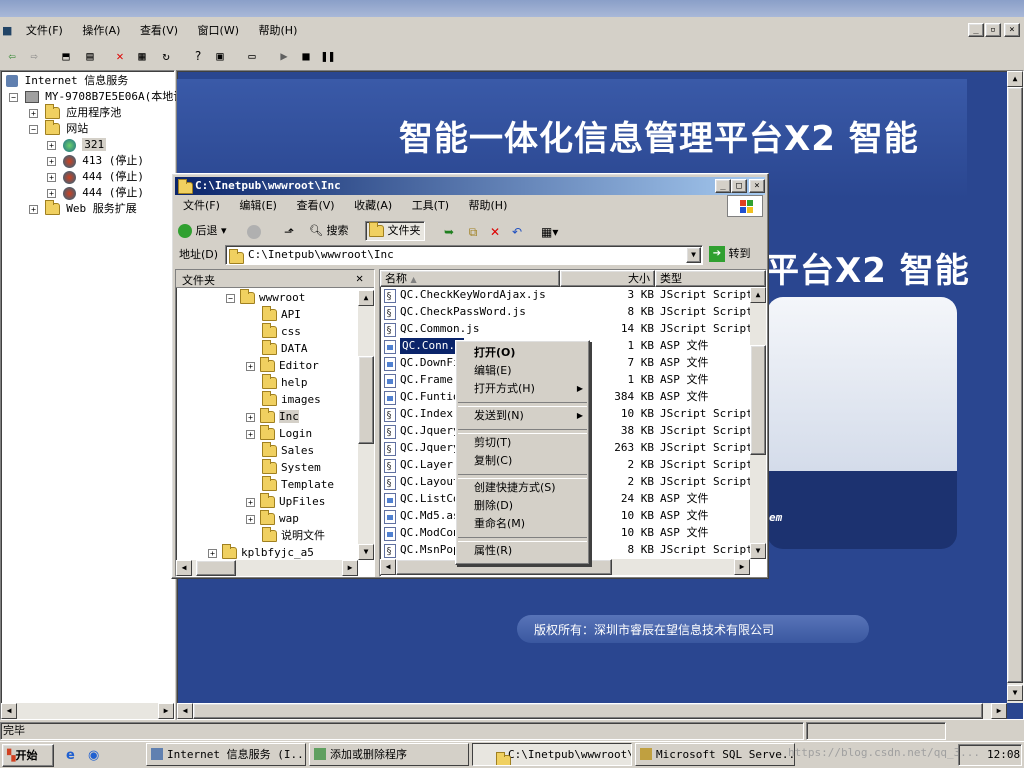  Describe the element at coordinates (395, 231) in the screenshot. I see `folders-button: 文件夹` at that location.